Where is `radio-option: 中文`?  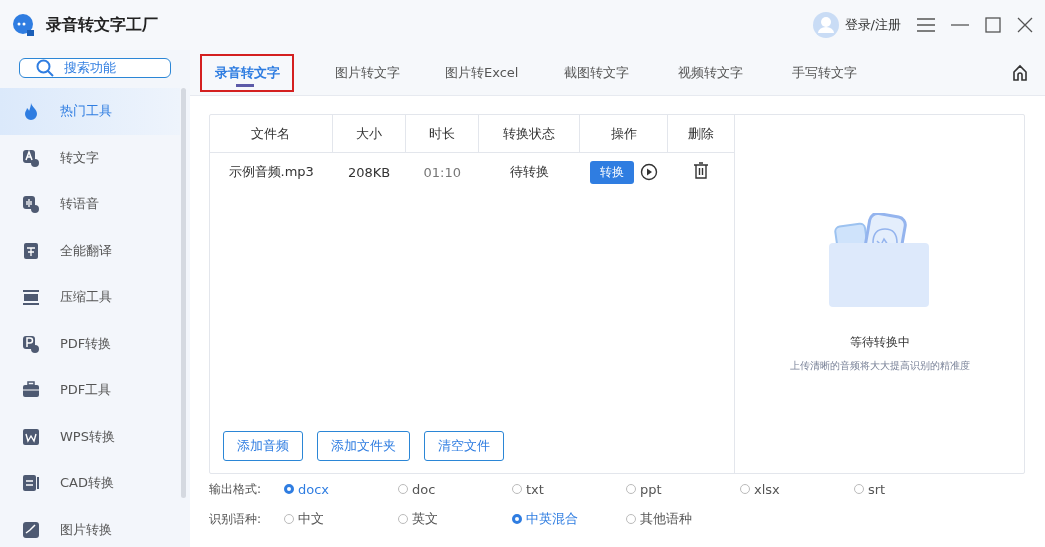 radio-option: 中文 is located at coordinates (341, 519).